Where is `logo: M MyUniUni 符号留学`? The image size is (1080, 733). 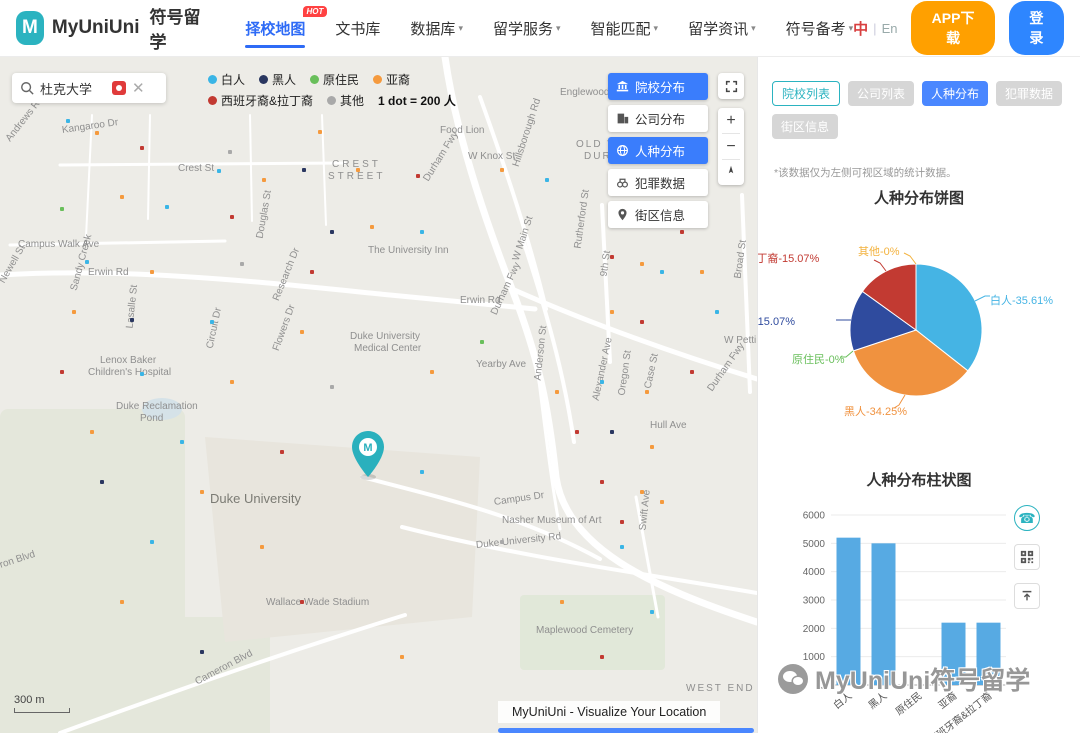
logo: M MyUniUni 符号留学 is located at coordinates (110, 28).